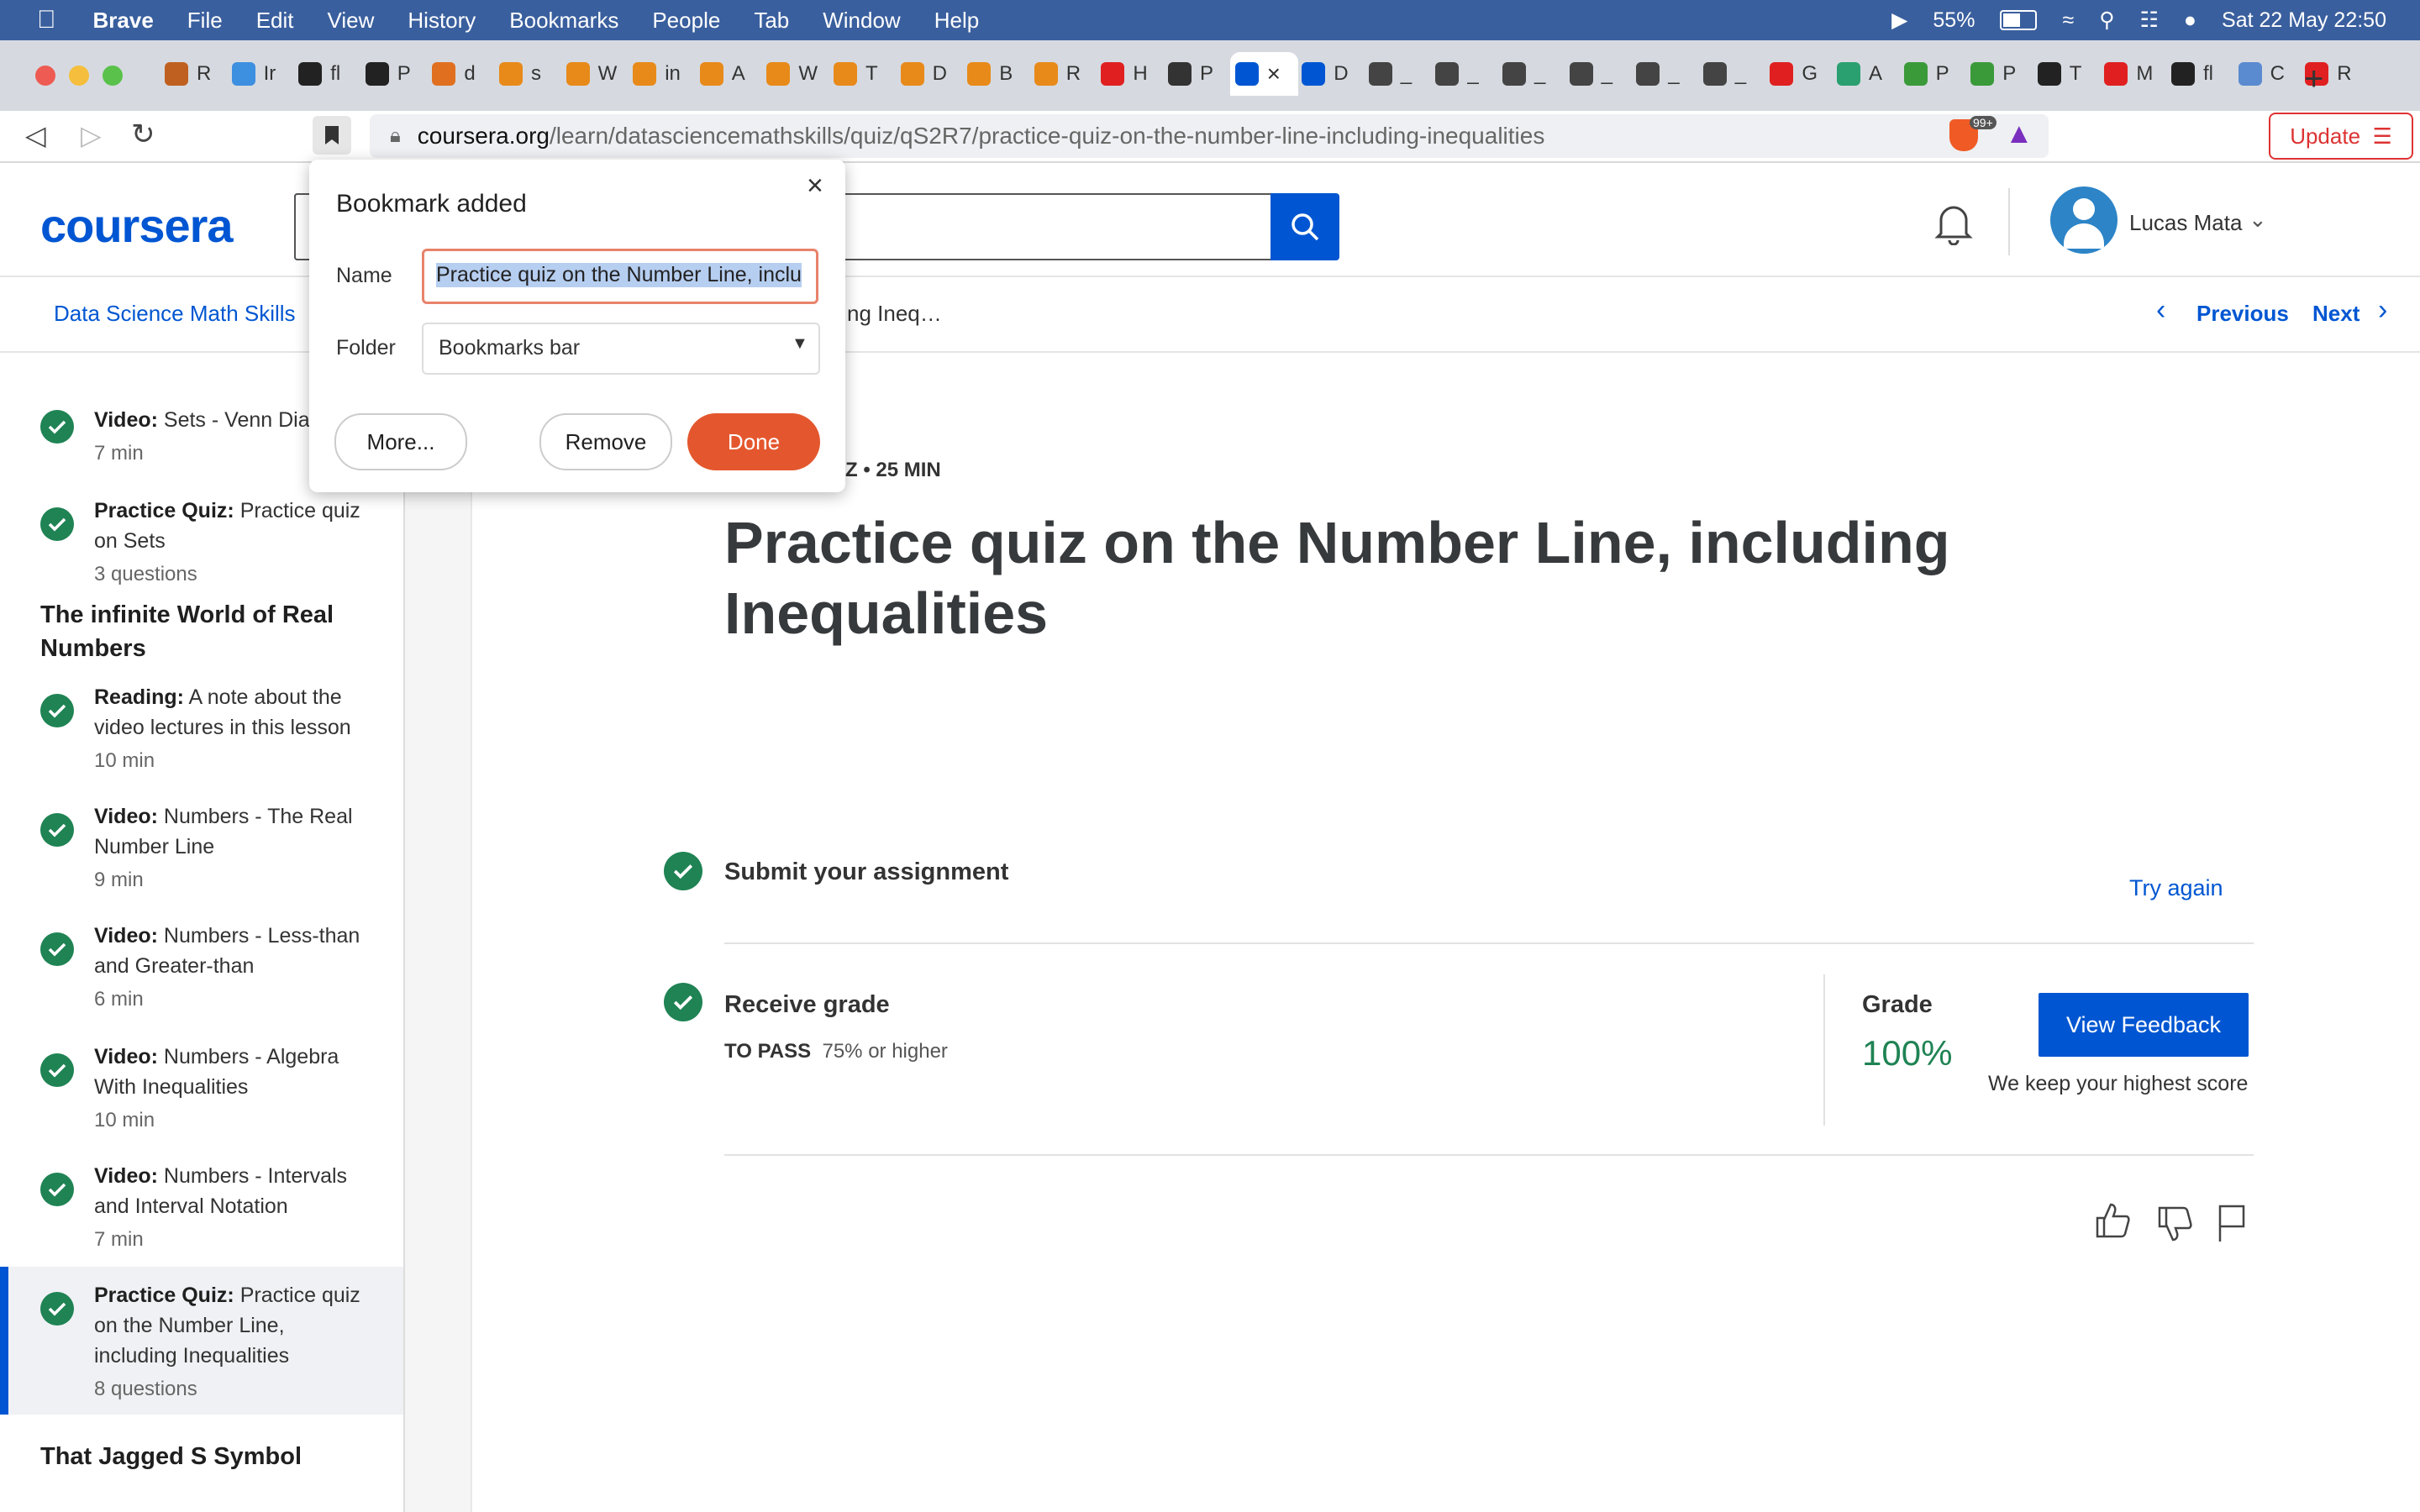 The width and height of the screenshot is (2420, 1512). Describe the element at coordinates (79, 76) in the screenshot. I see `window-minimize-button` at that location.